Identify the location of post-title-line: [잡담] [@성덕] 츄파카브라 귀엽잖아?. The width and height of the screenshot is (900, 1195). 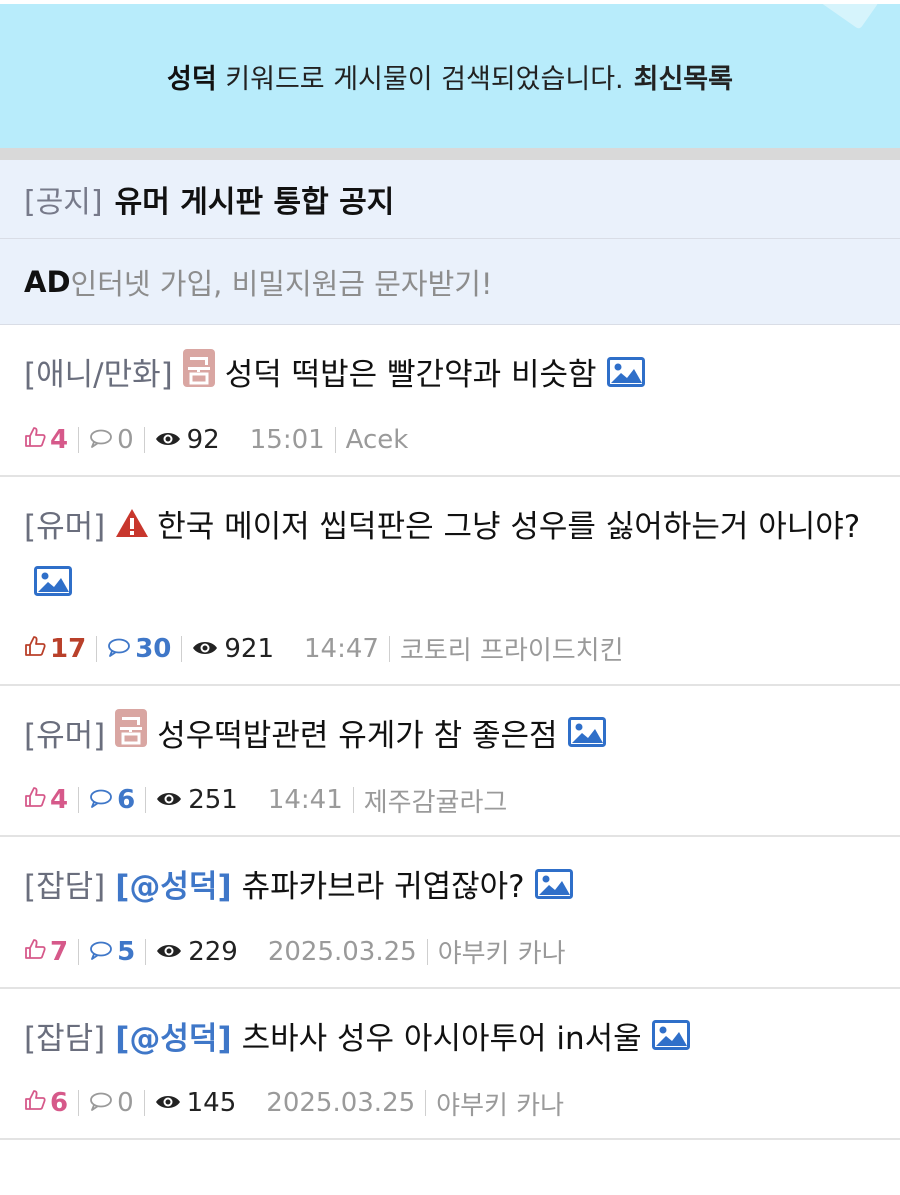
(450, 888).